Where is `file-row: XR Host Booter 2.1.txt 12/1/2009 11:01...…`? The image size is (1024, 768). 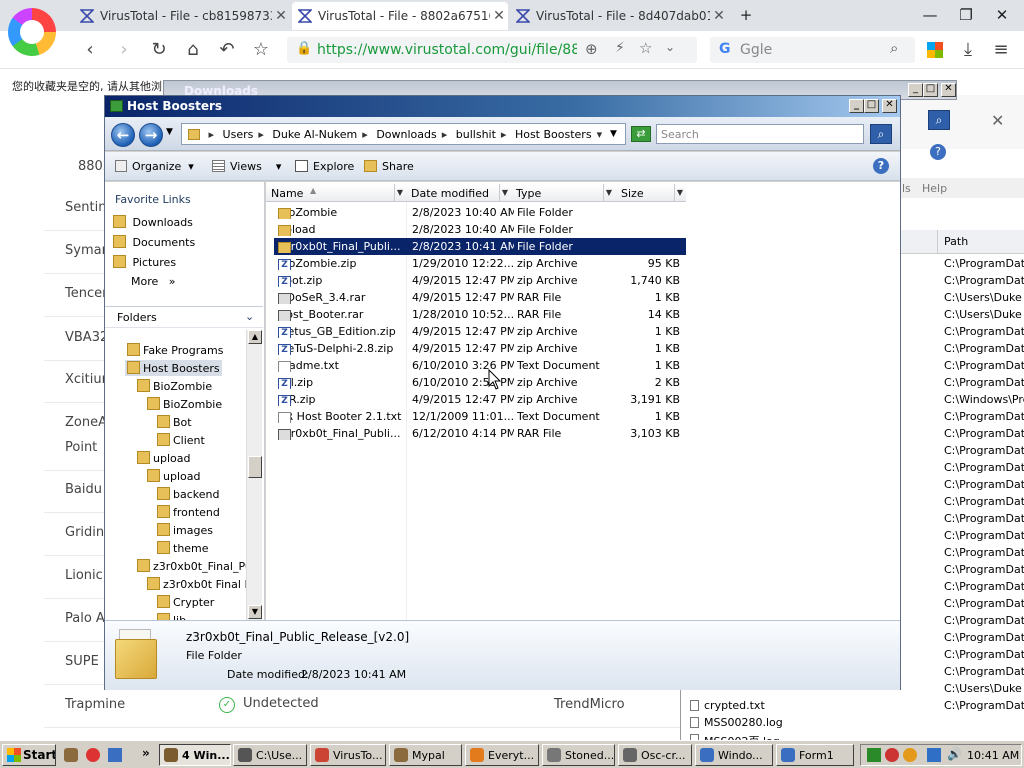
file-row: XR Host Booter 2.1.txt 12/1/2009 11:01...… is located at coordinates (480, 416).